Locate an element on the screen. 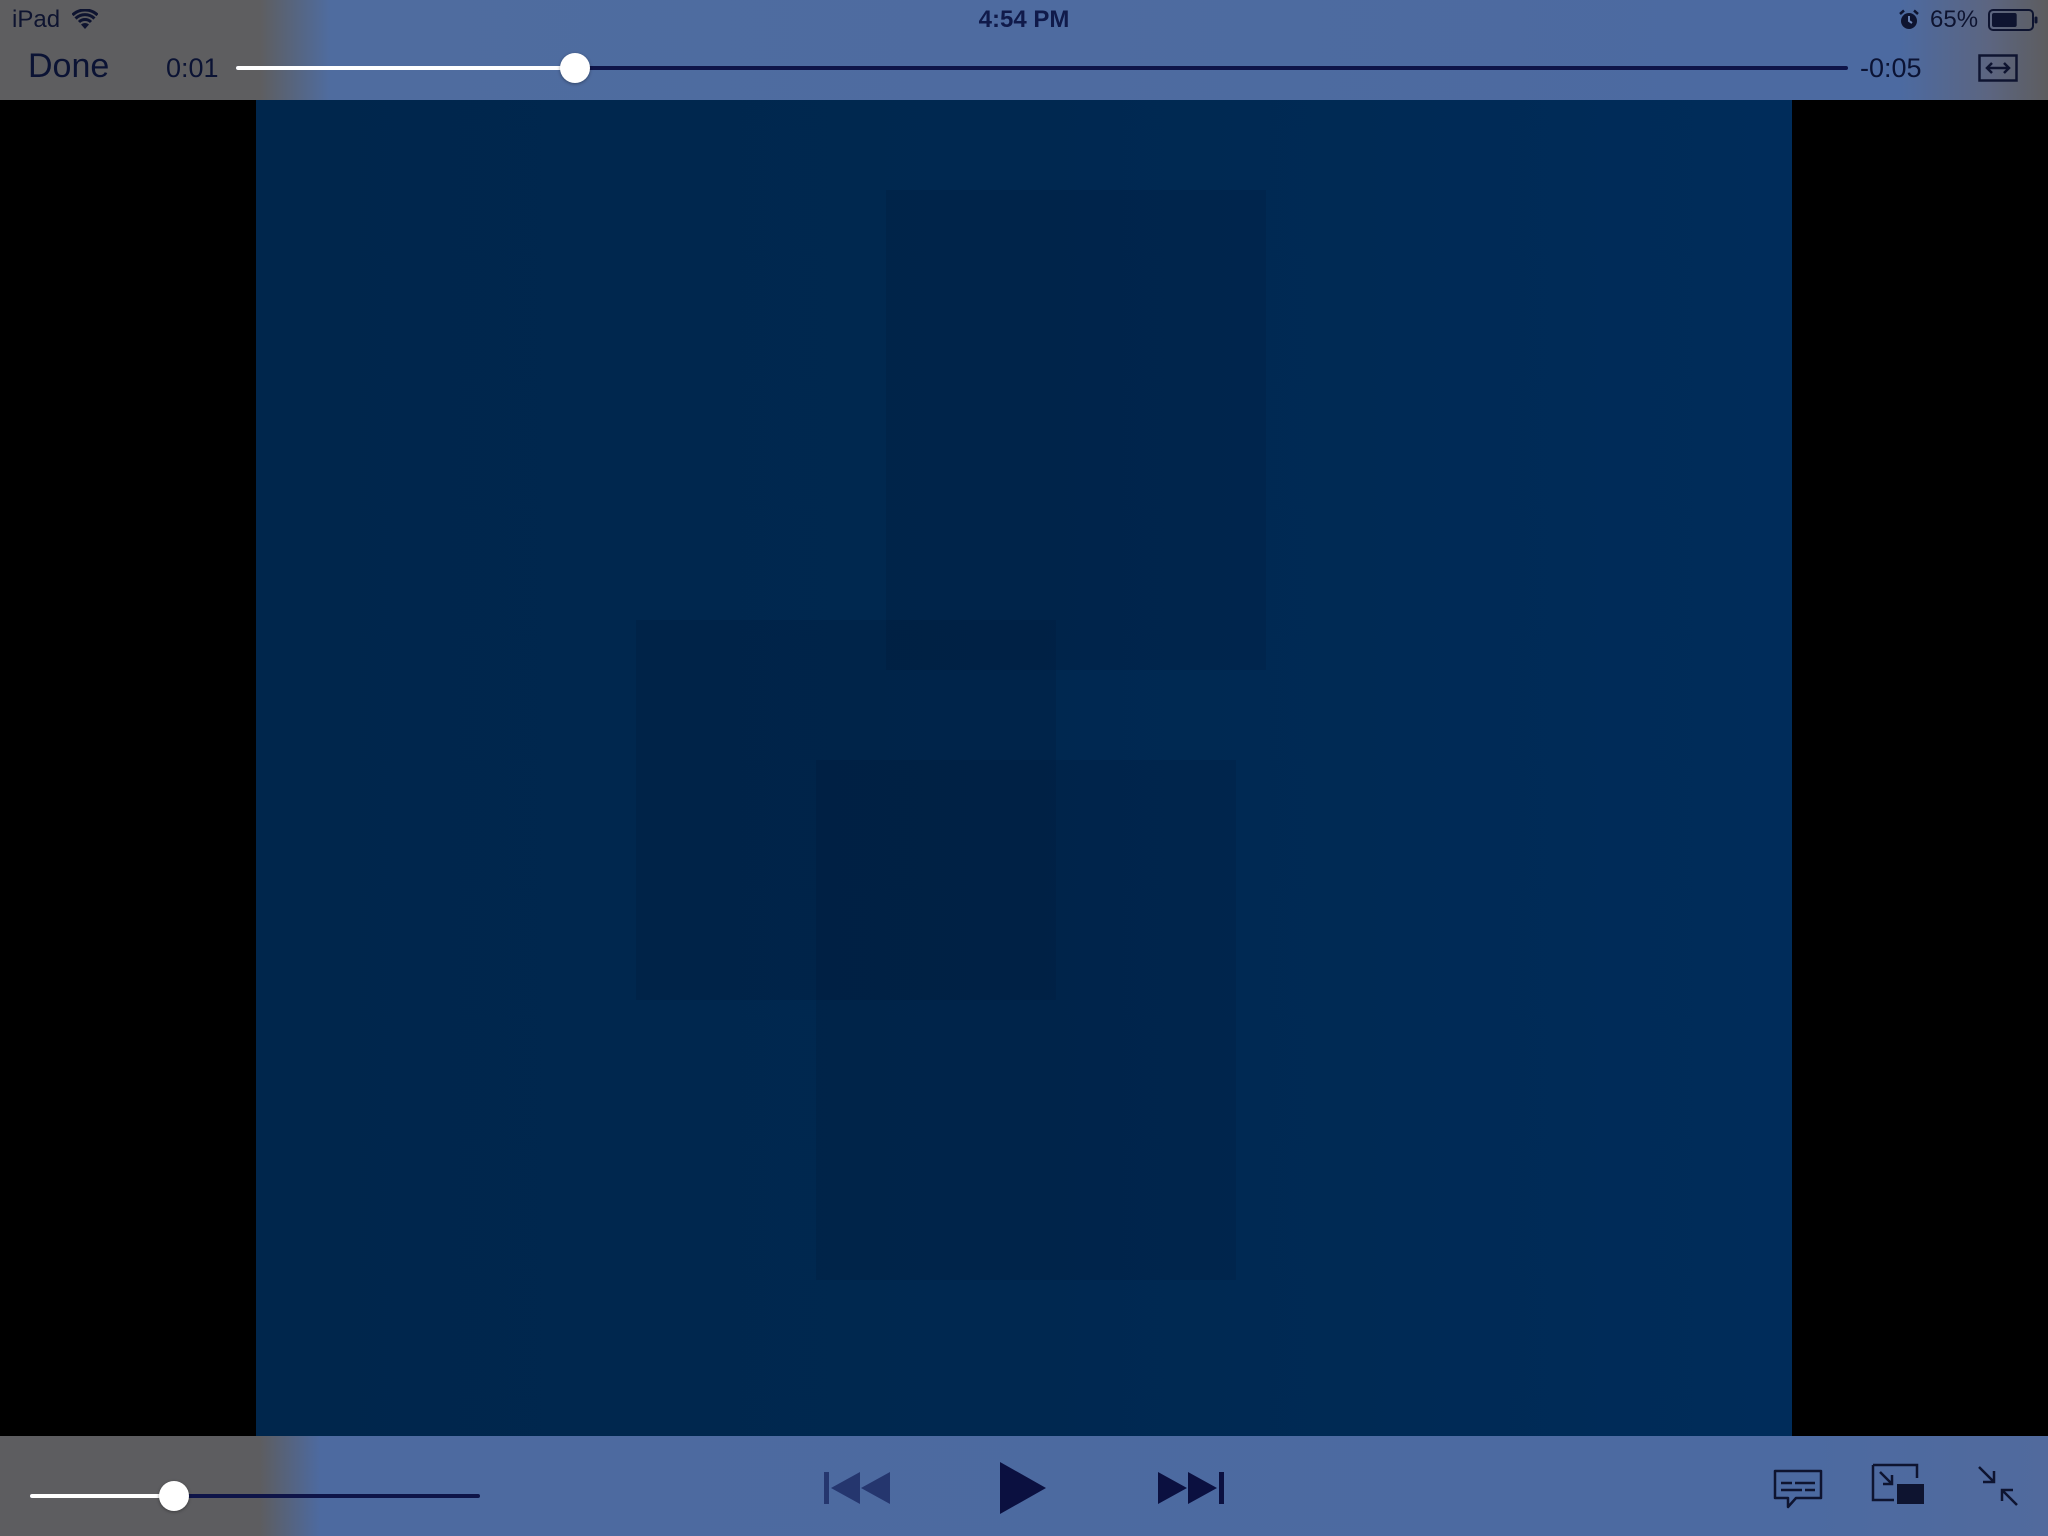 The height and width of the screenshot is (1536, 2048). status-bar: iPad 4:54 PM 65% is located at coordinates (1024, 20).